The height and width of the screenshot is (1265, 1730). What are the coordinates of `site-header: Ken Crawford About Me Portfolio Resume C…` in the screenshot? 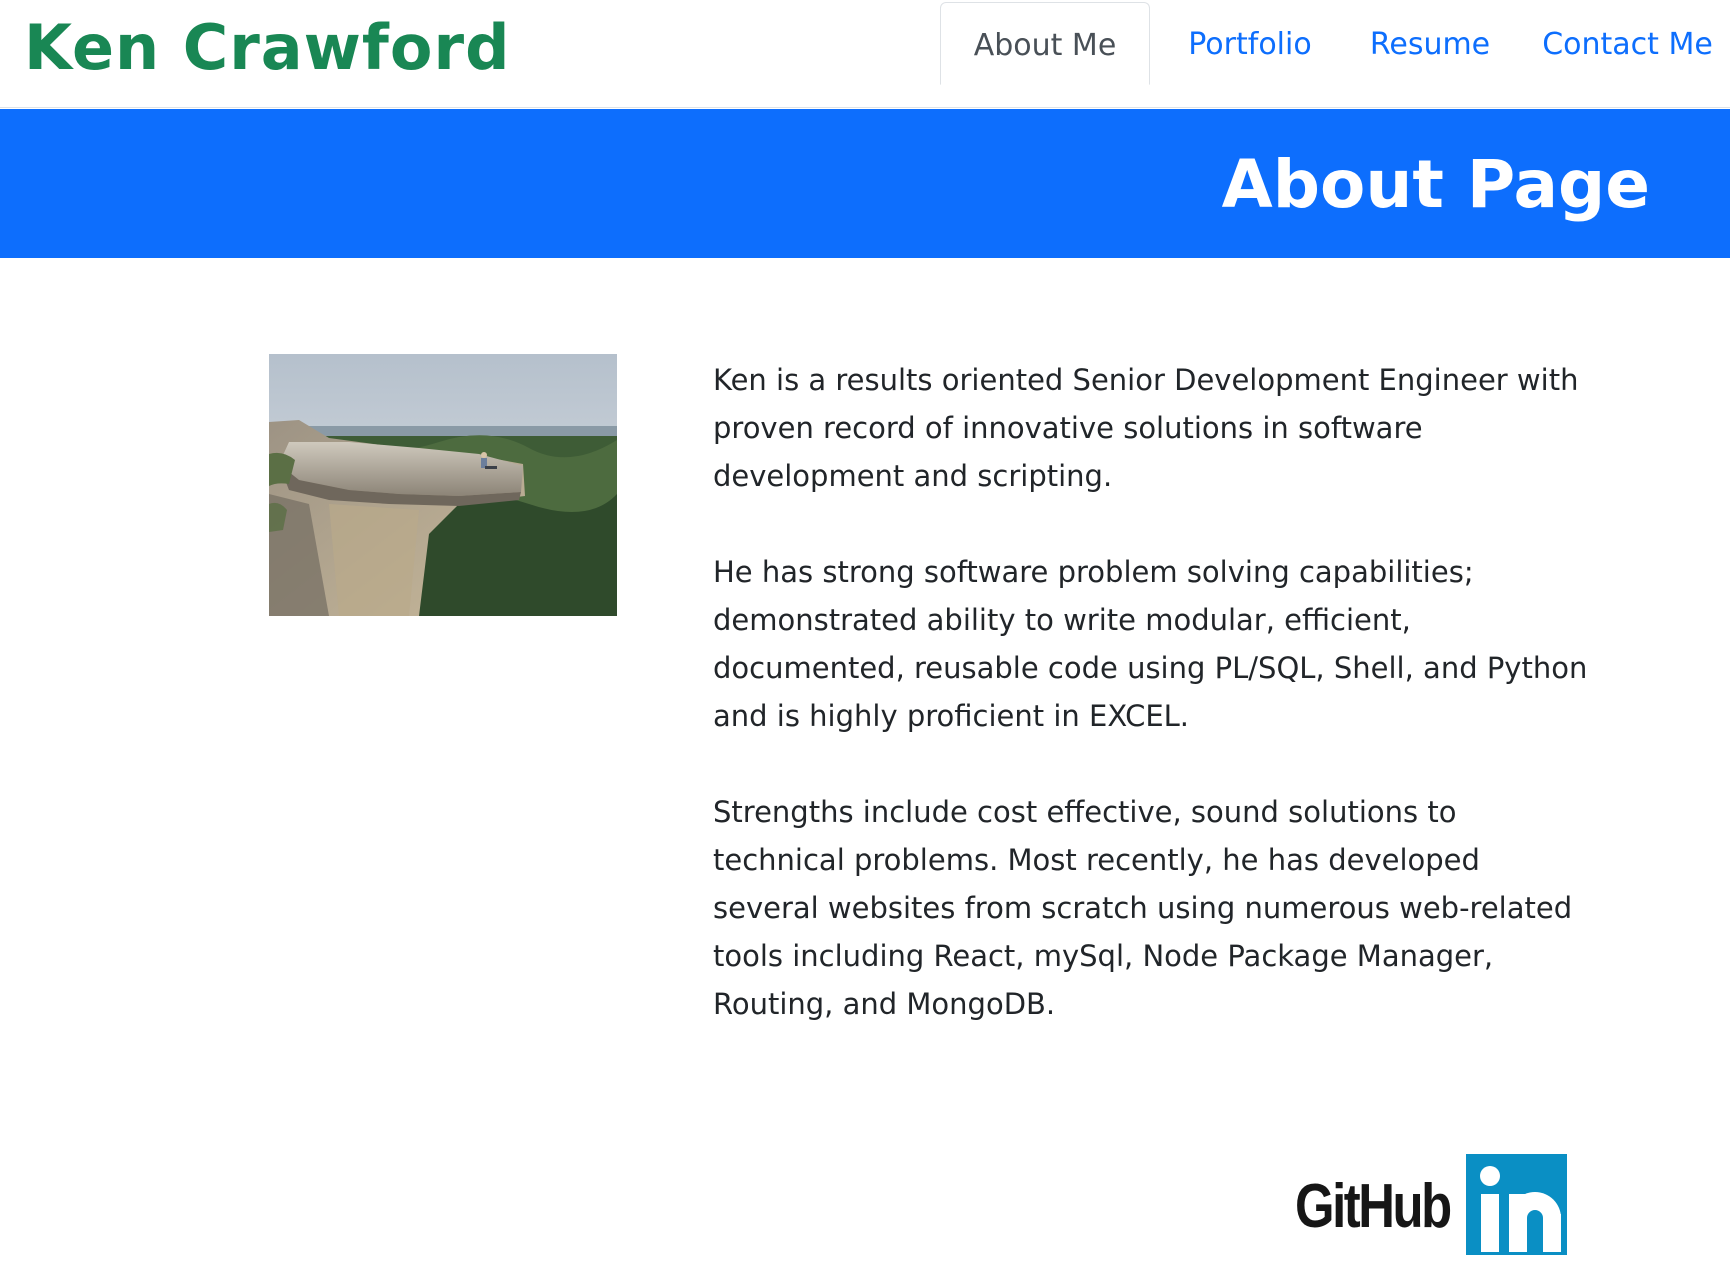 It's located at (865, 54).